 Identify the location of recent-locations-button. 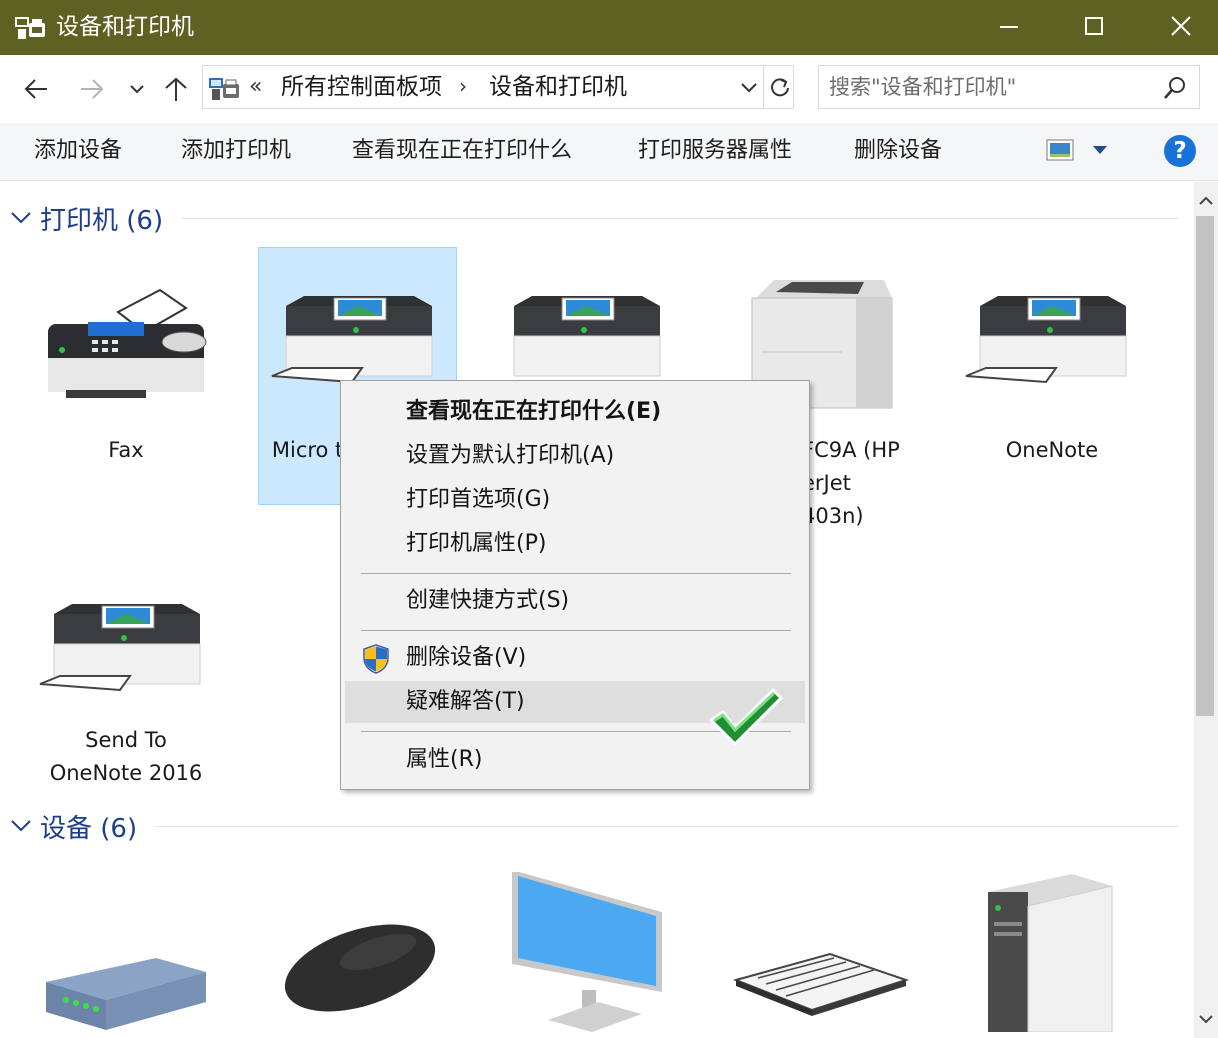
(137, 89).